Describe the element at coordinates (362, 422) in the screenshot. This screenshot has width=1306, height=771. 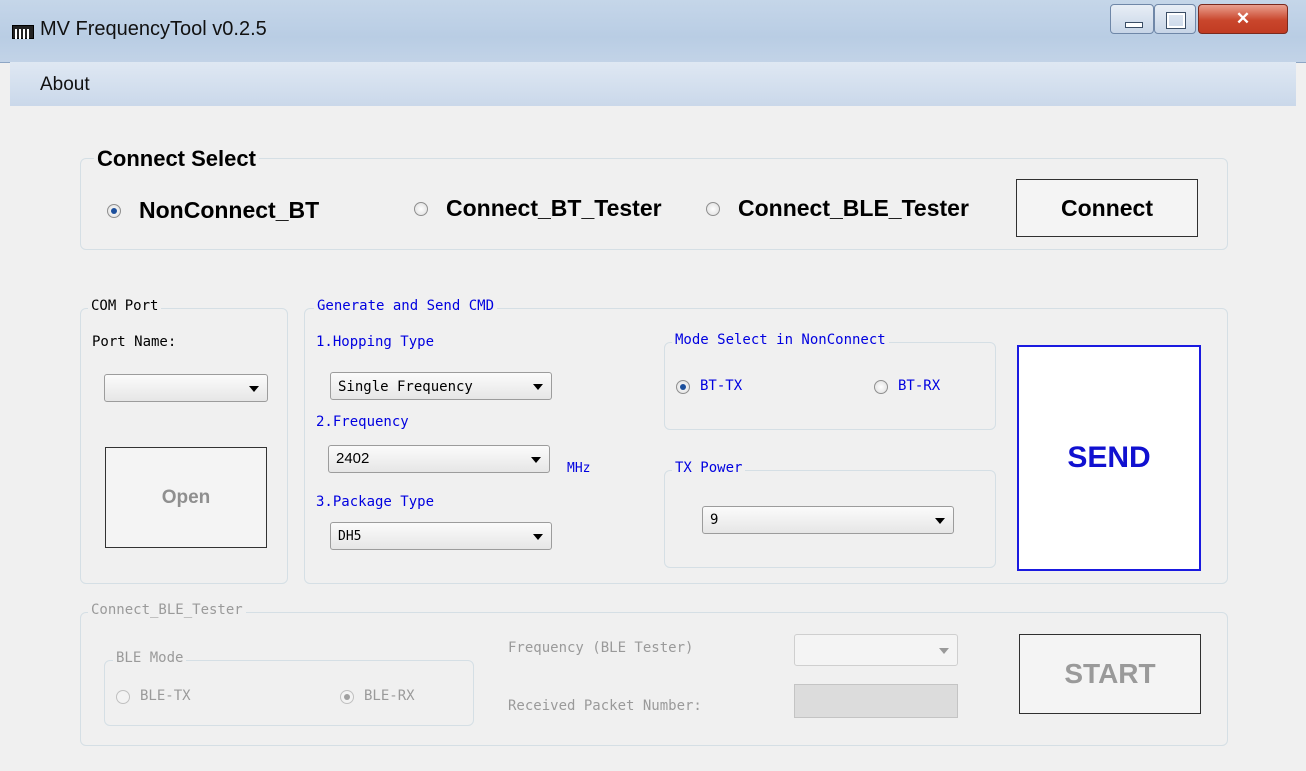
I see `frequency-label: 2.Frequency` at that location.